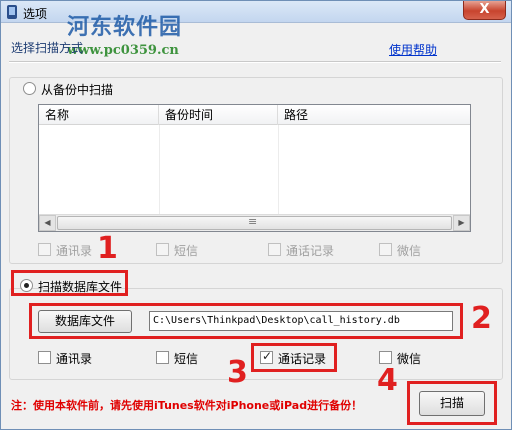 This screenshot has width=512, height=430. What do you see at coordinates (74, 251) in the screenshot?
I see `backup-contacts-label: 通讯录` at bounding box center [74, 251].